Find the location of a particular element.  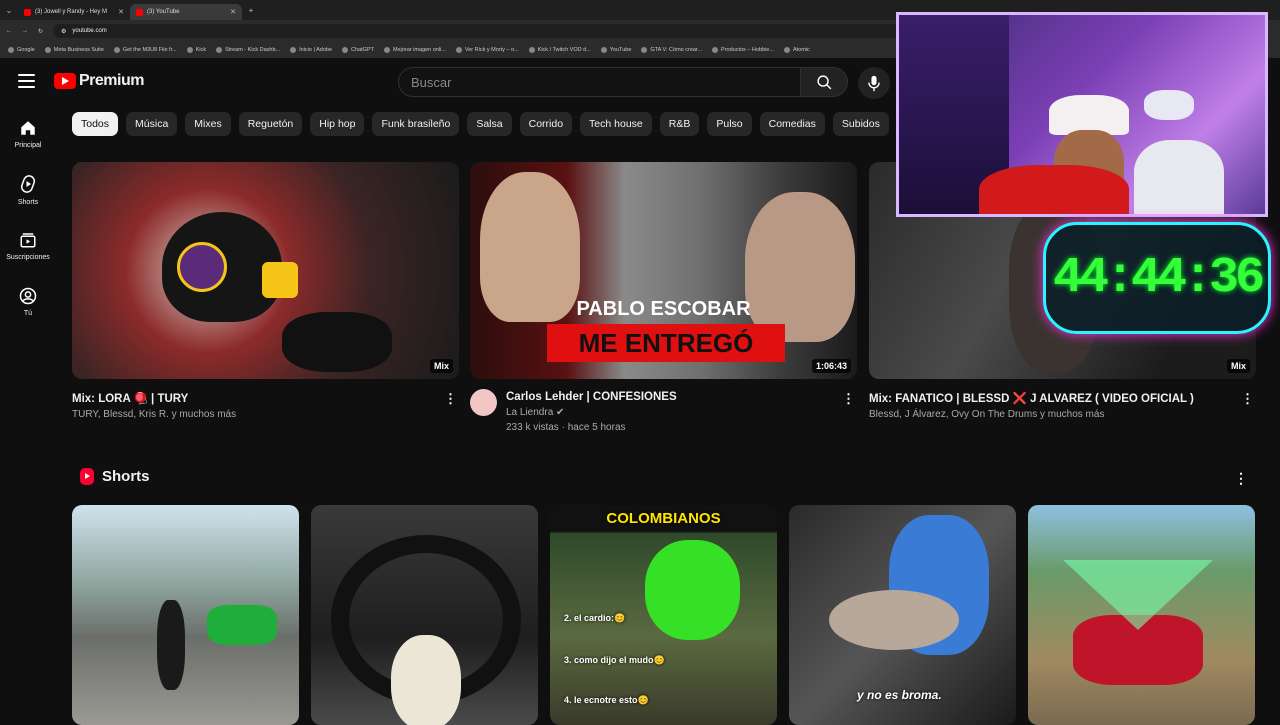

mini-guide-sidebar: Principal Shorts Suscripciones Tú is located at coordinates (28, 218).